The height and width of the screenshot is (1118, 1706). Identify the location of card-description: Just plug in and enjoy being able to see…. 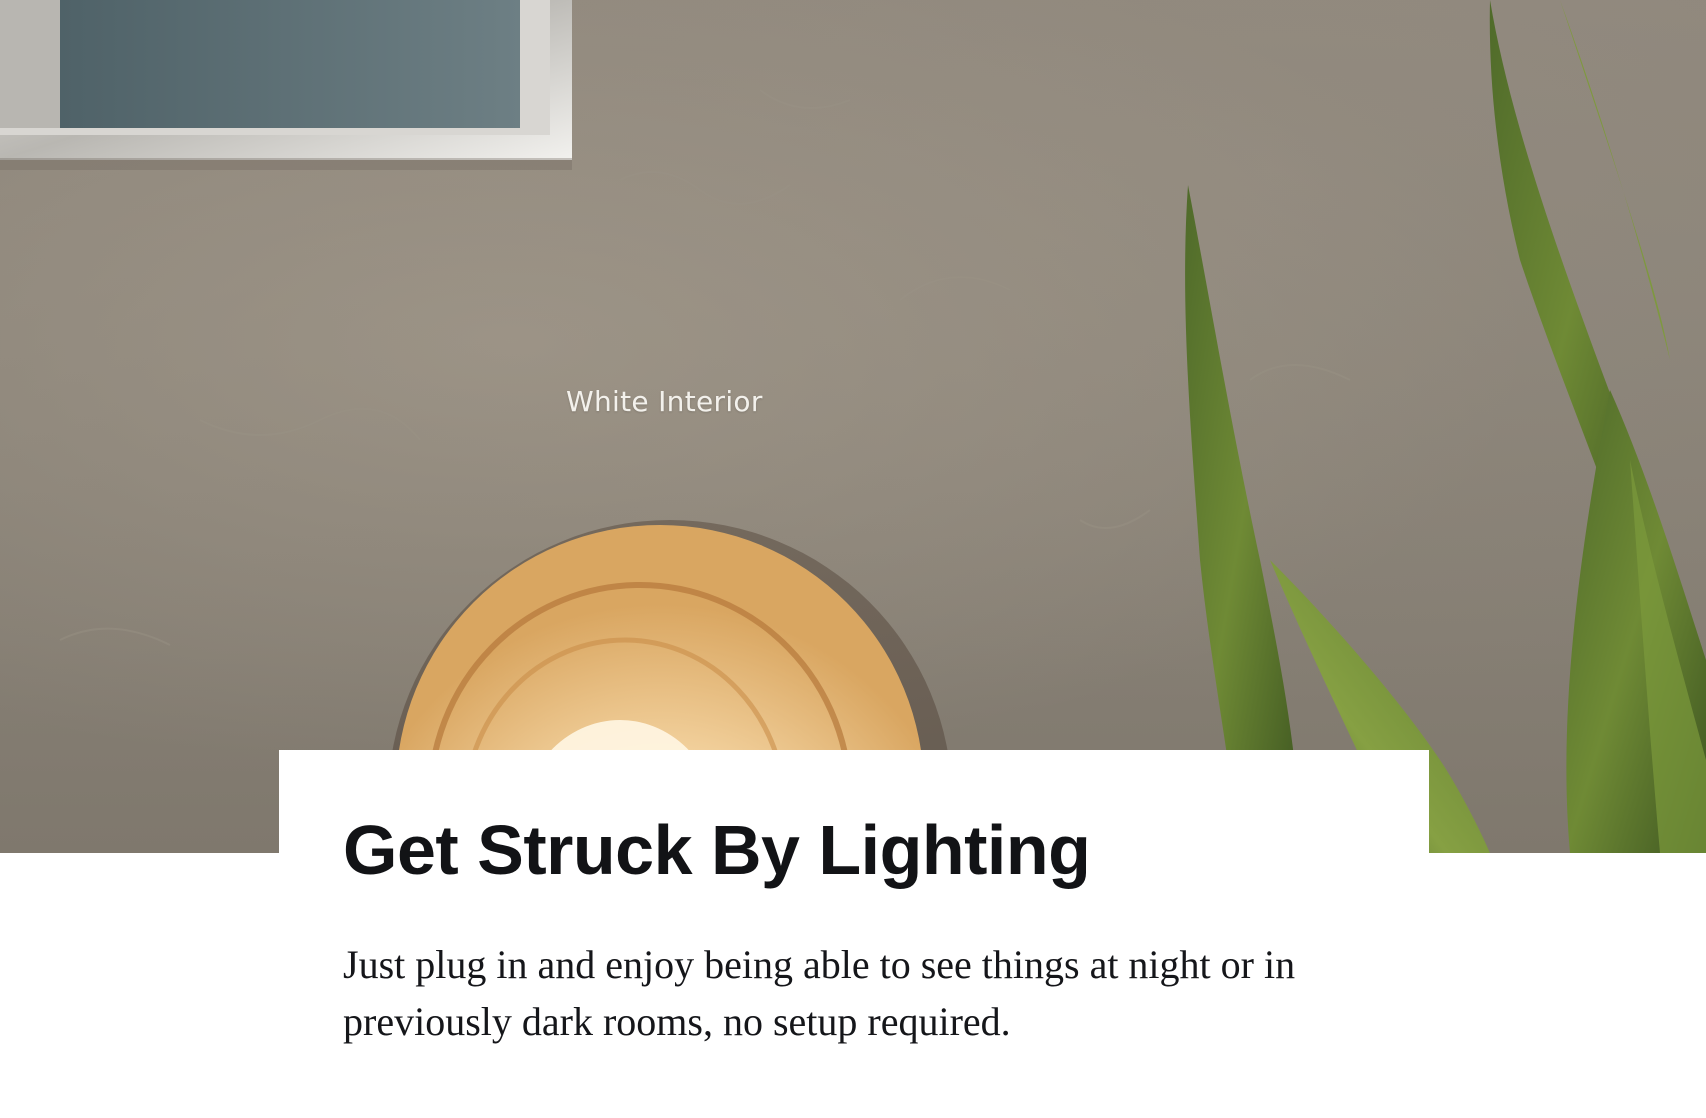
(819, 993).